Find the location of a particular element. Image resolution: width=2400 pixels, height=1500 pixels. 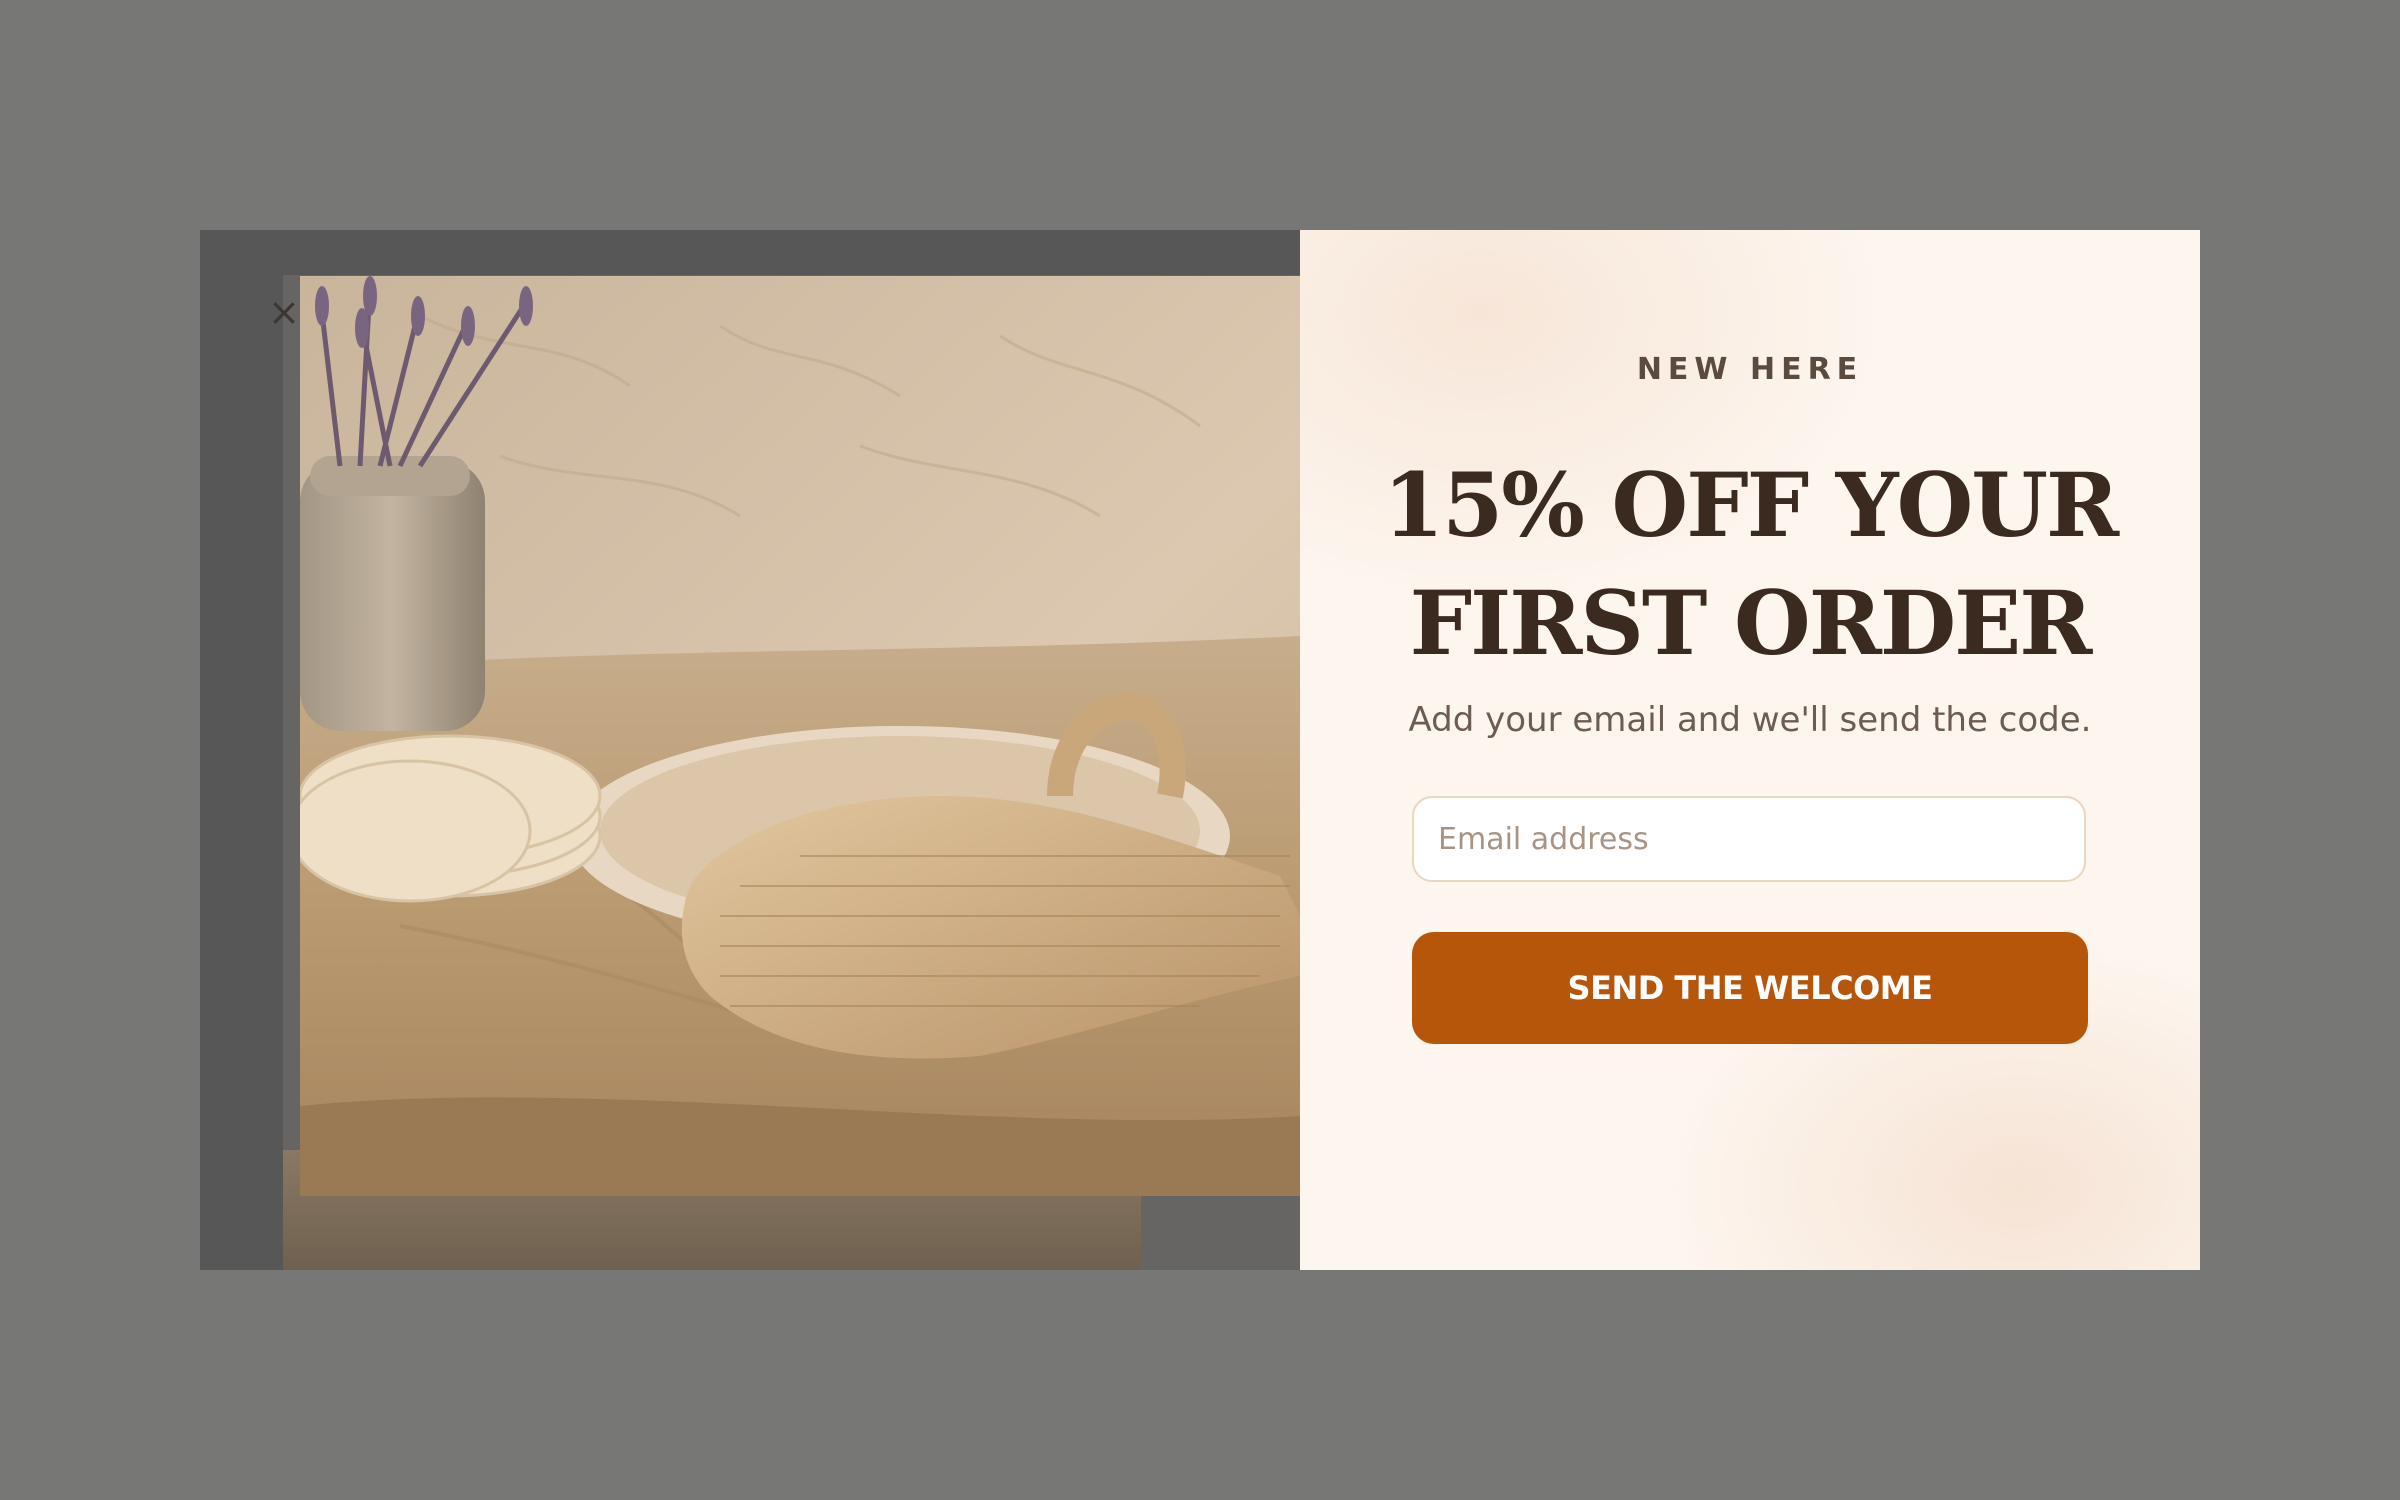

headline-line-1: 15% OFF YOUR is located at coordinates (1750, 505).